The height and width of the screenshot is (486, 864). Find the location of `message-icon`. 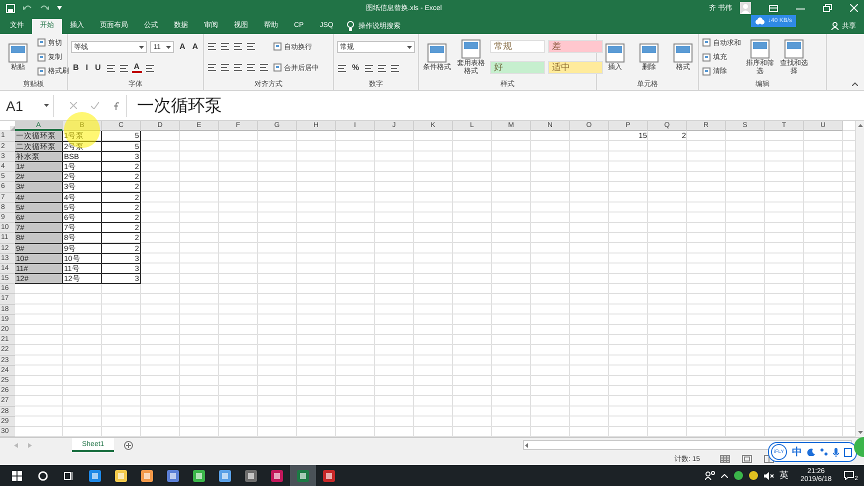

message-icon is located at coordinates (849, 475).